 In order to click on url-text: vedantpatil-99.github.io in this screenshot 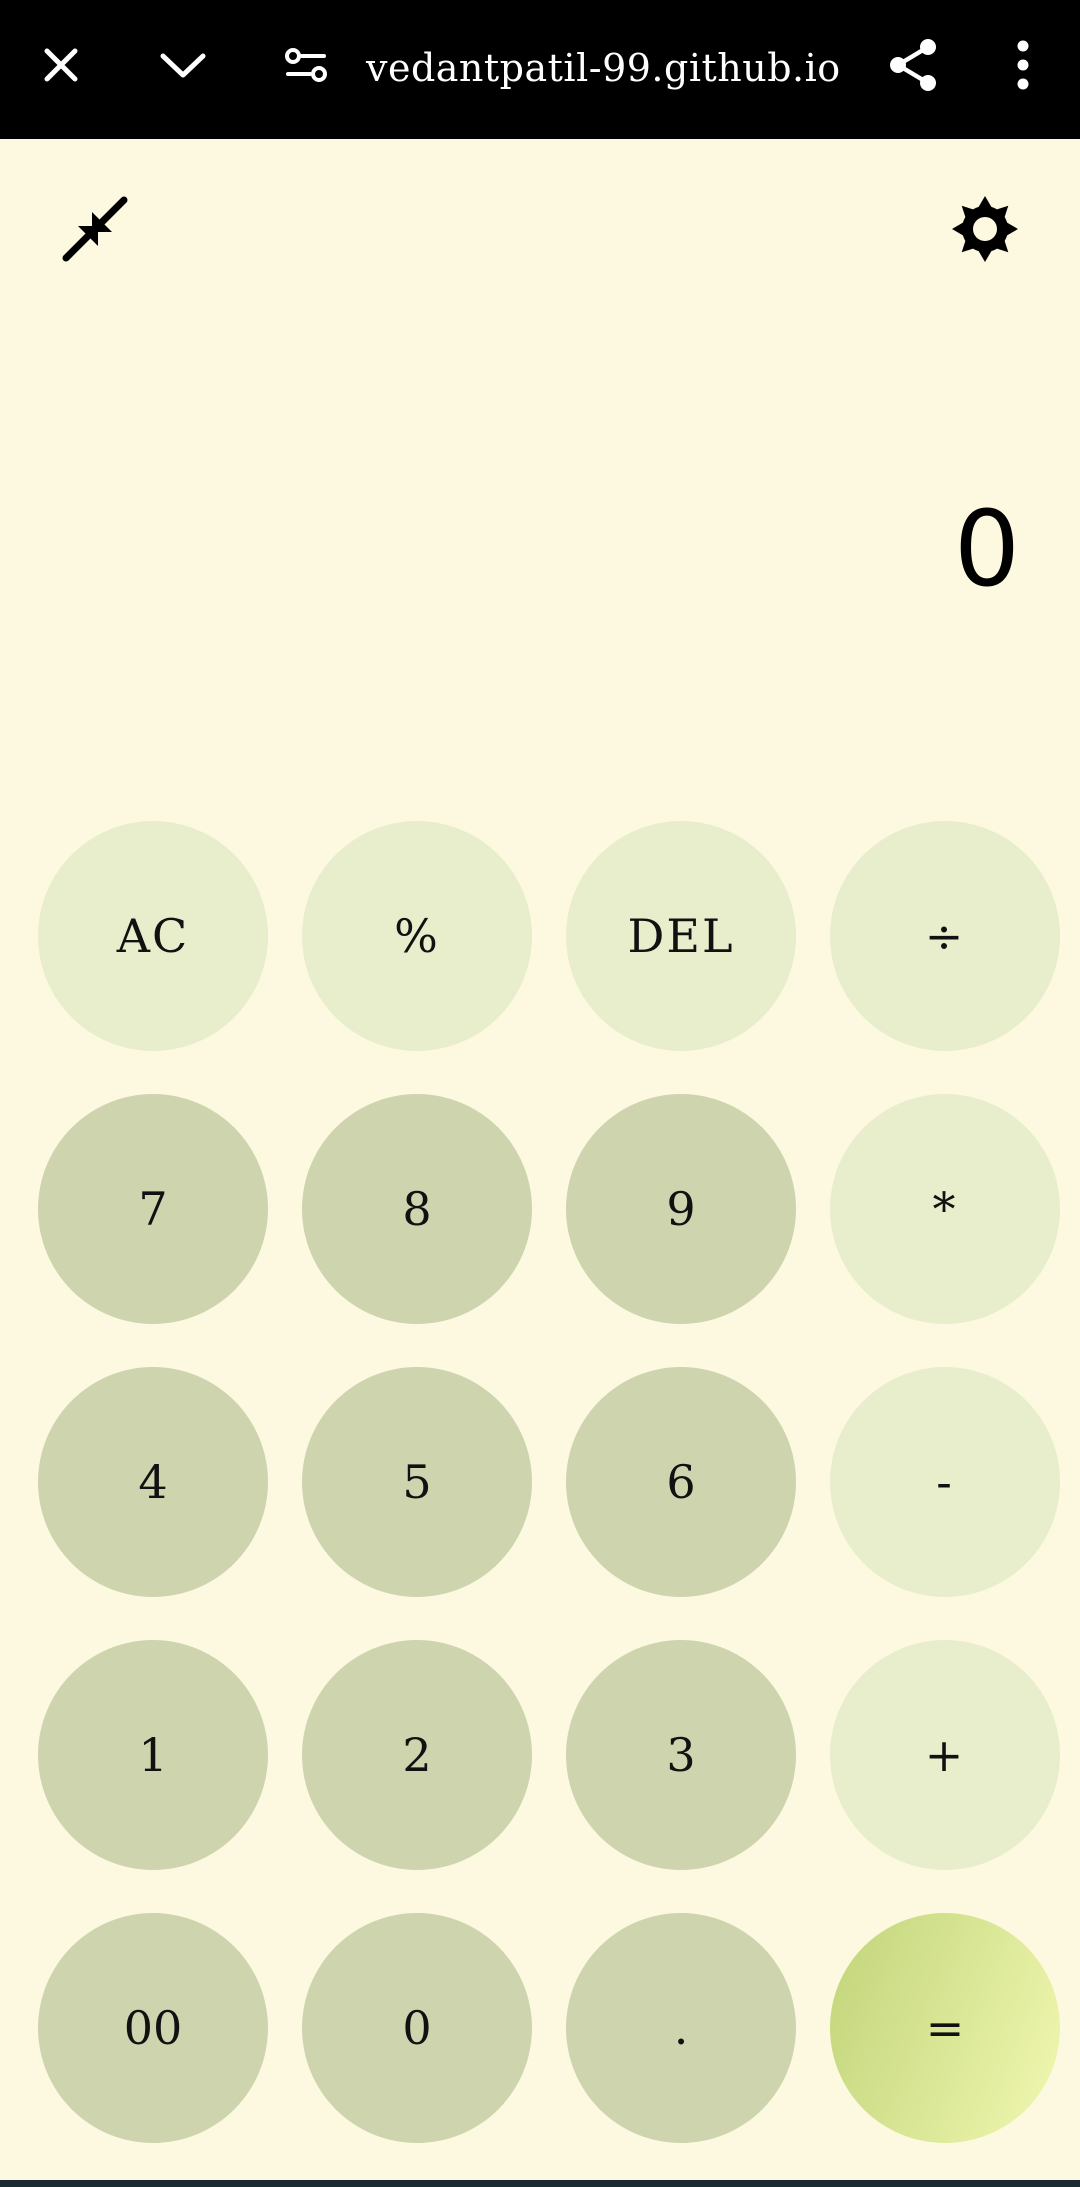, I will do `click(603, 68)`.